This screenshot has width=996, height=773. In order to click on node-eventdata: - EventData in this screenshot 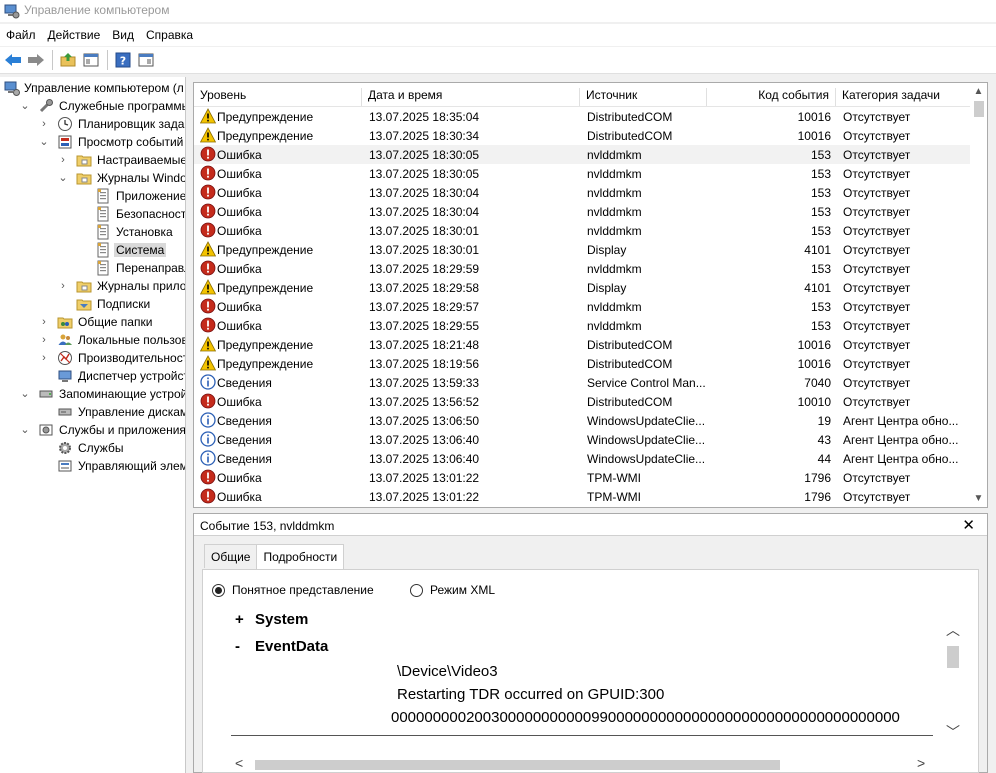, I will do `click(281, 646)`.